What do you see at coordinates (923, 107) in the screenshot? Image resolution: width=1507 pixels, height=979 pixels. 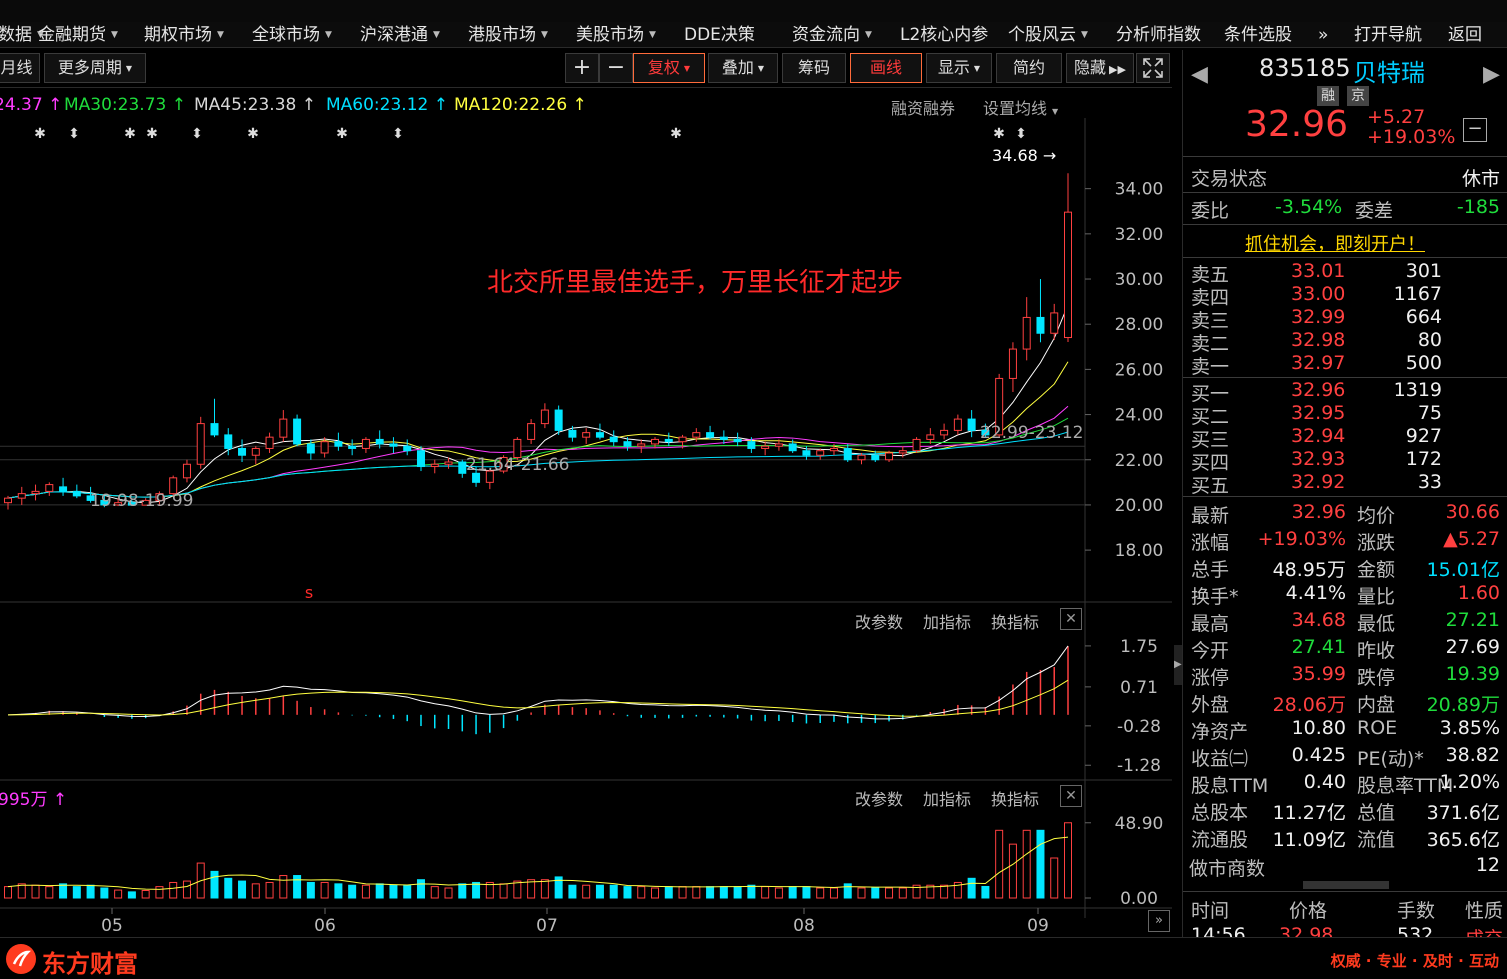 I see `margin-trading-link: 融资融券` at bounding box center [923, 107].